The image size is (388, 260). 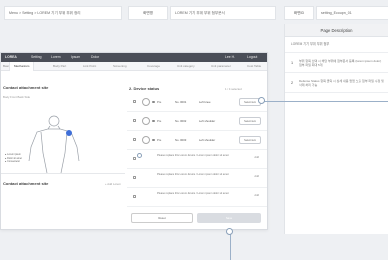 What do you see at coordinates (223, 13) in the screenshot?
I see `screen-name-value: LOREM 기기 부위 부위 첨부문서` at bounding box center [223, 13].